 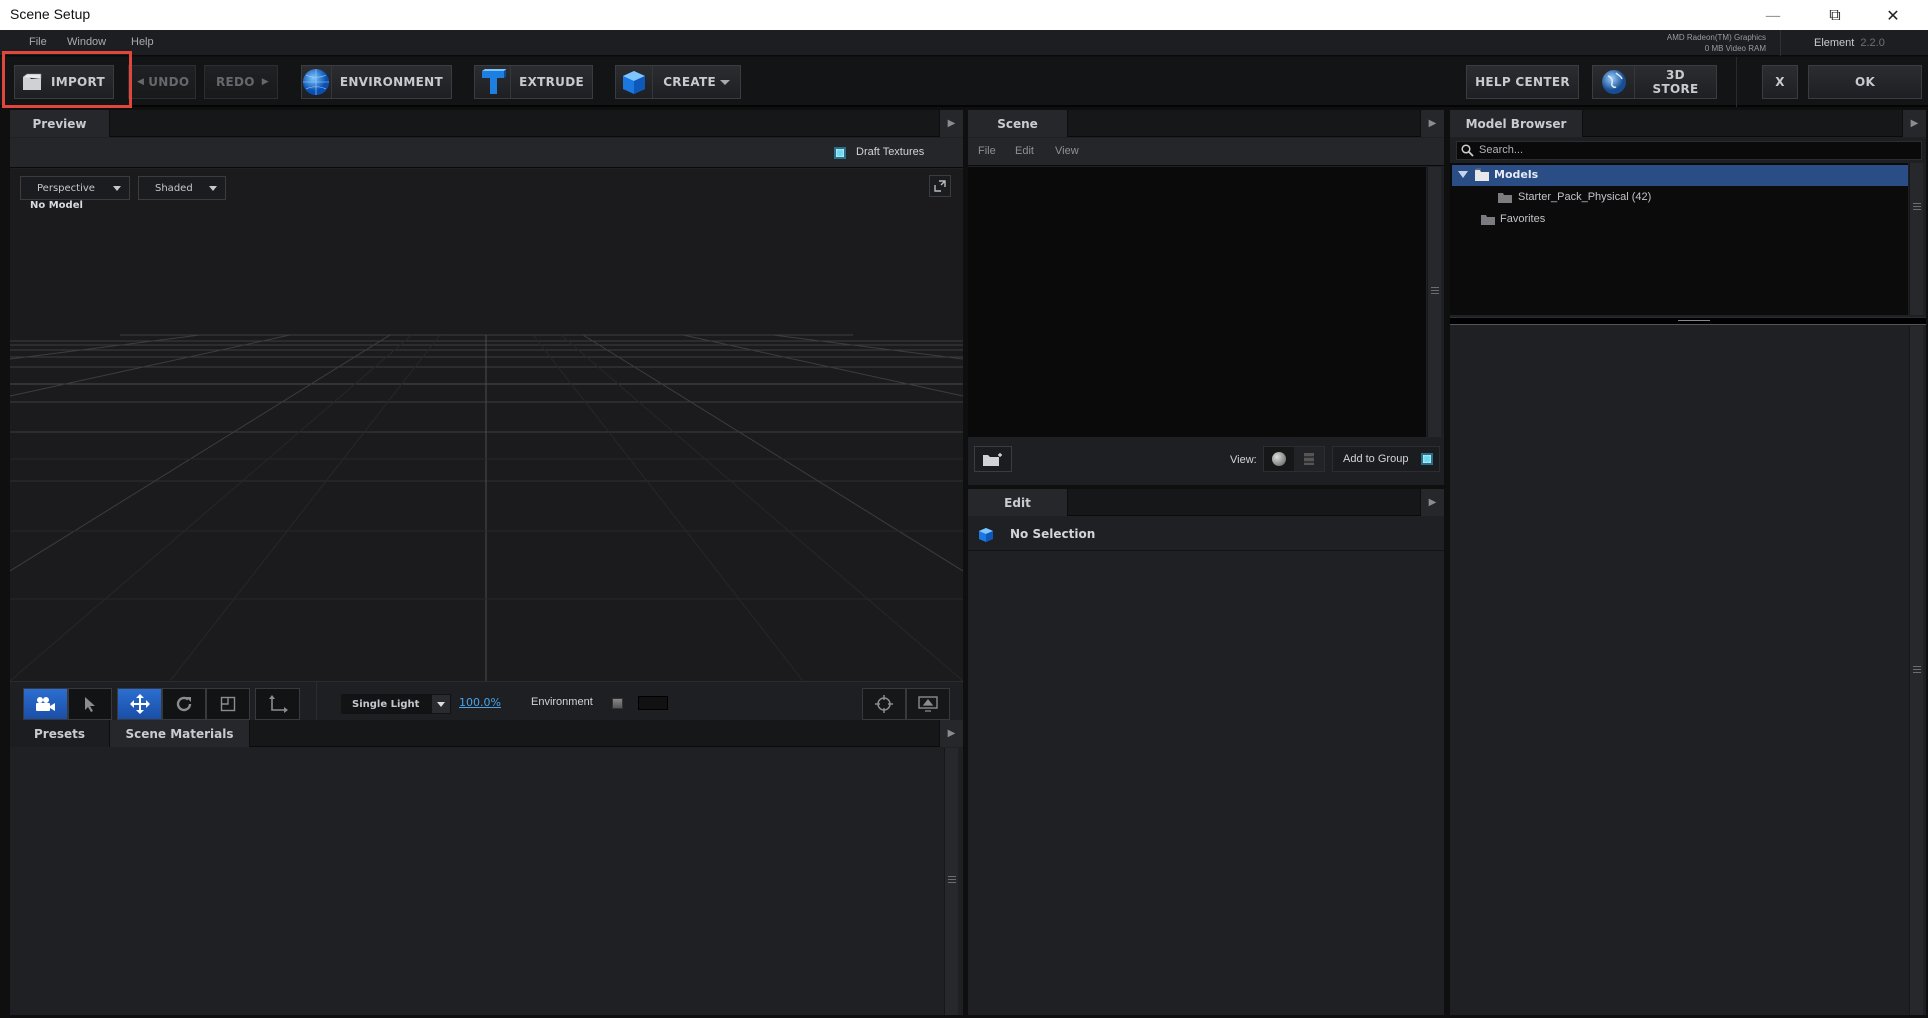 What do you see at coordinates (1865, 82) in the screenshot?
I see `ok-button: OK` at bounding box center [1865, 82].